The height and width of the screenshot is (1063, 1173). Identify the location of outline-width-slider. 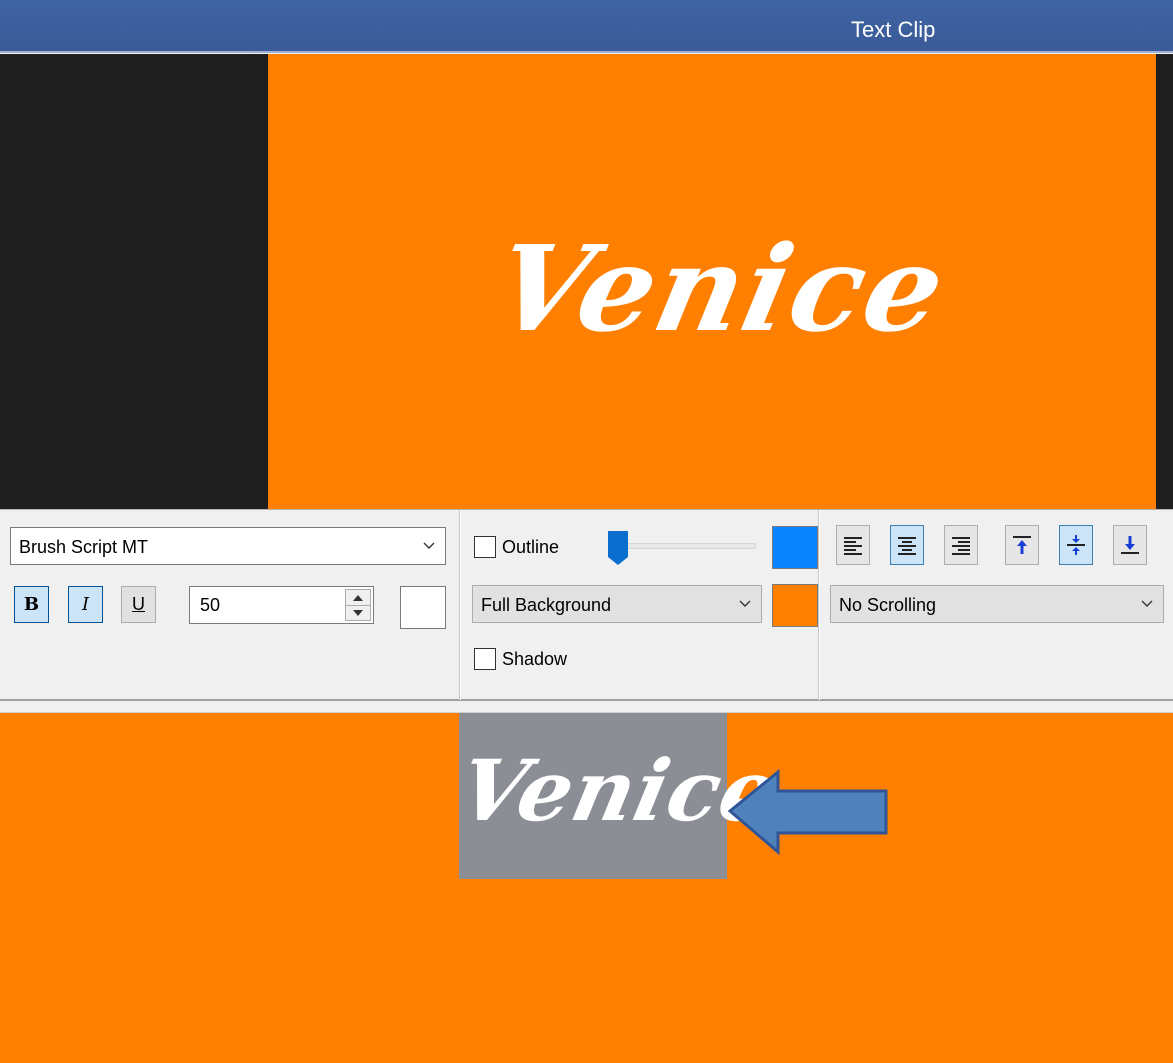
(682, 547).